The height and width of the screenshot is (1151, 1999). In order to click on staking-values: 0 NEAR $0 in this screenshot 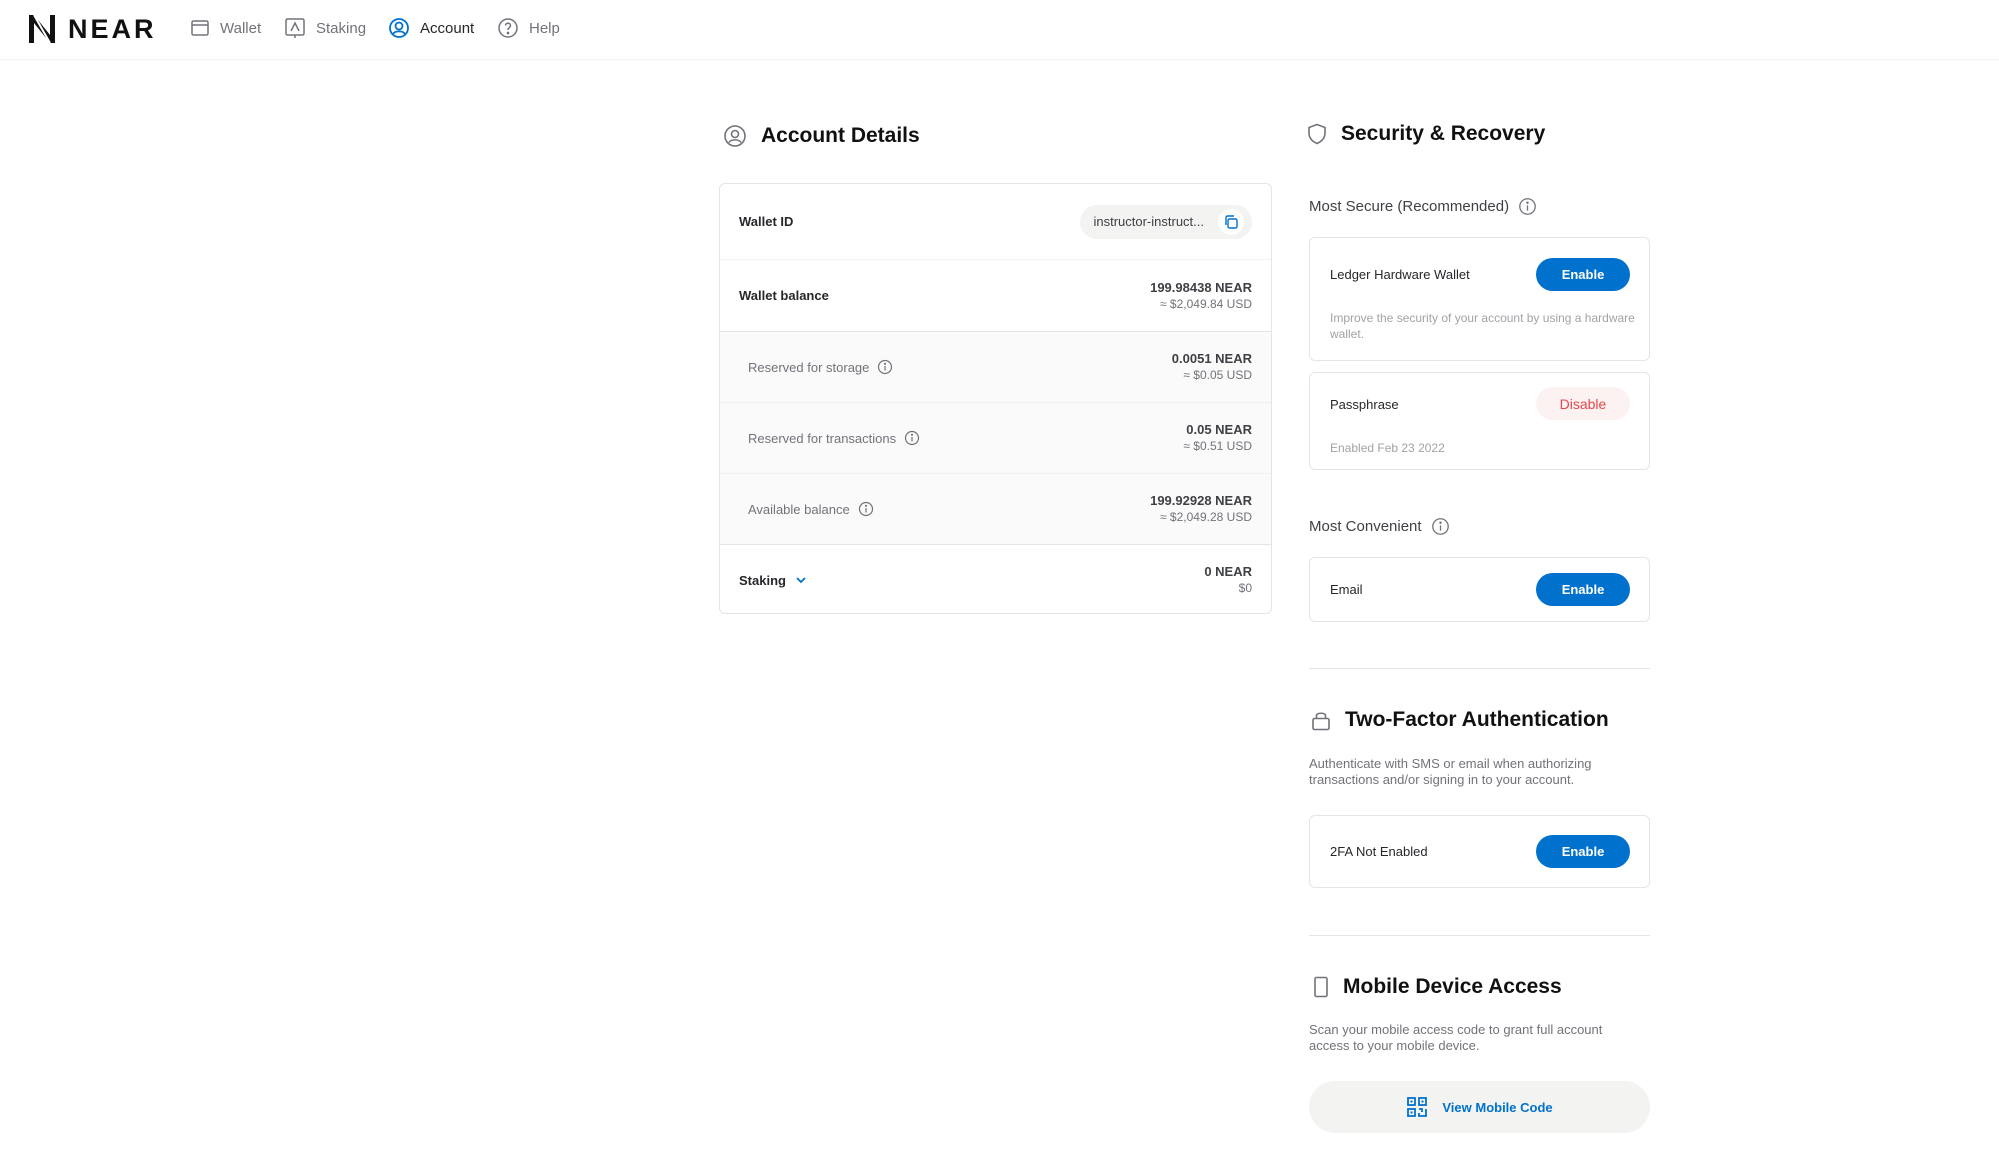, I will do `click(1228, 580)`.